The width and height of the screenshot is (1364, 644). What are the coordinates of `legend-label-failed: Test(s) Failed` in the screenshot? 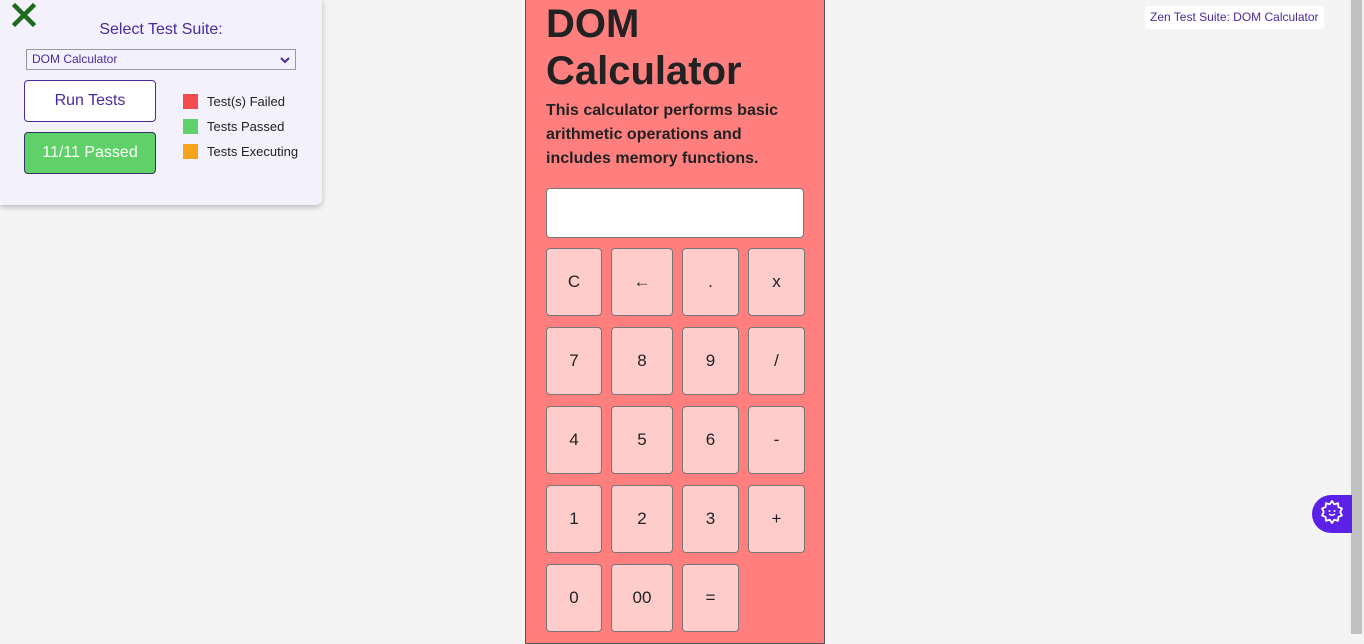 It's located at (246, 101).